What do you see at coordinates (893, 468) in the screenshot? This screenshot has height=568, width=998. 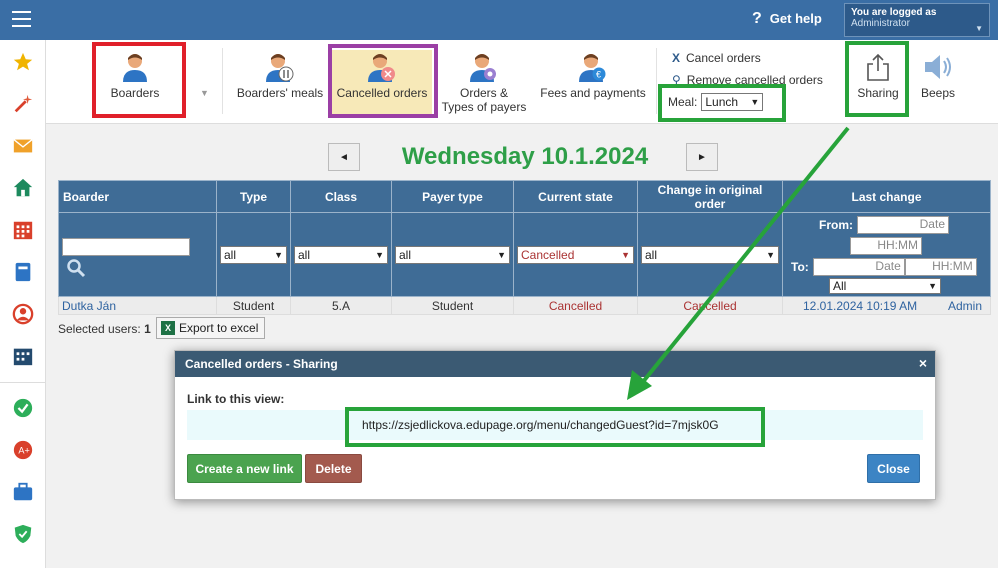 I see `close-button: Close` at bounding box center [893, 468].